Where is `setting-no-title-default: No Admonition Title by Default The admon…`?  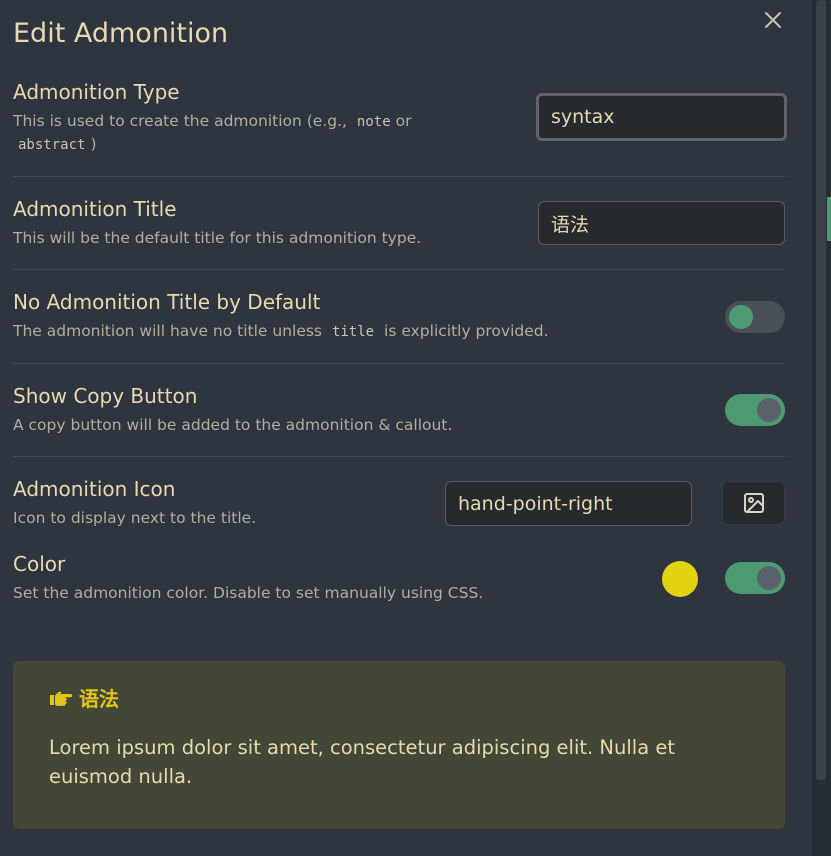 setting-no-title-default: No Admonition Title by Default The admon… is located at coordinates (399, 316).